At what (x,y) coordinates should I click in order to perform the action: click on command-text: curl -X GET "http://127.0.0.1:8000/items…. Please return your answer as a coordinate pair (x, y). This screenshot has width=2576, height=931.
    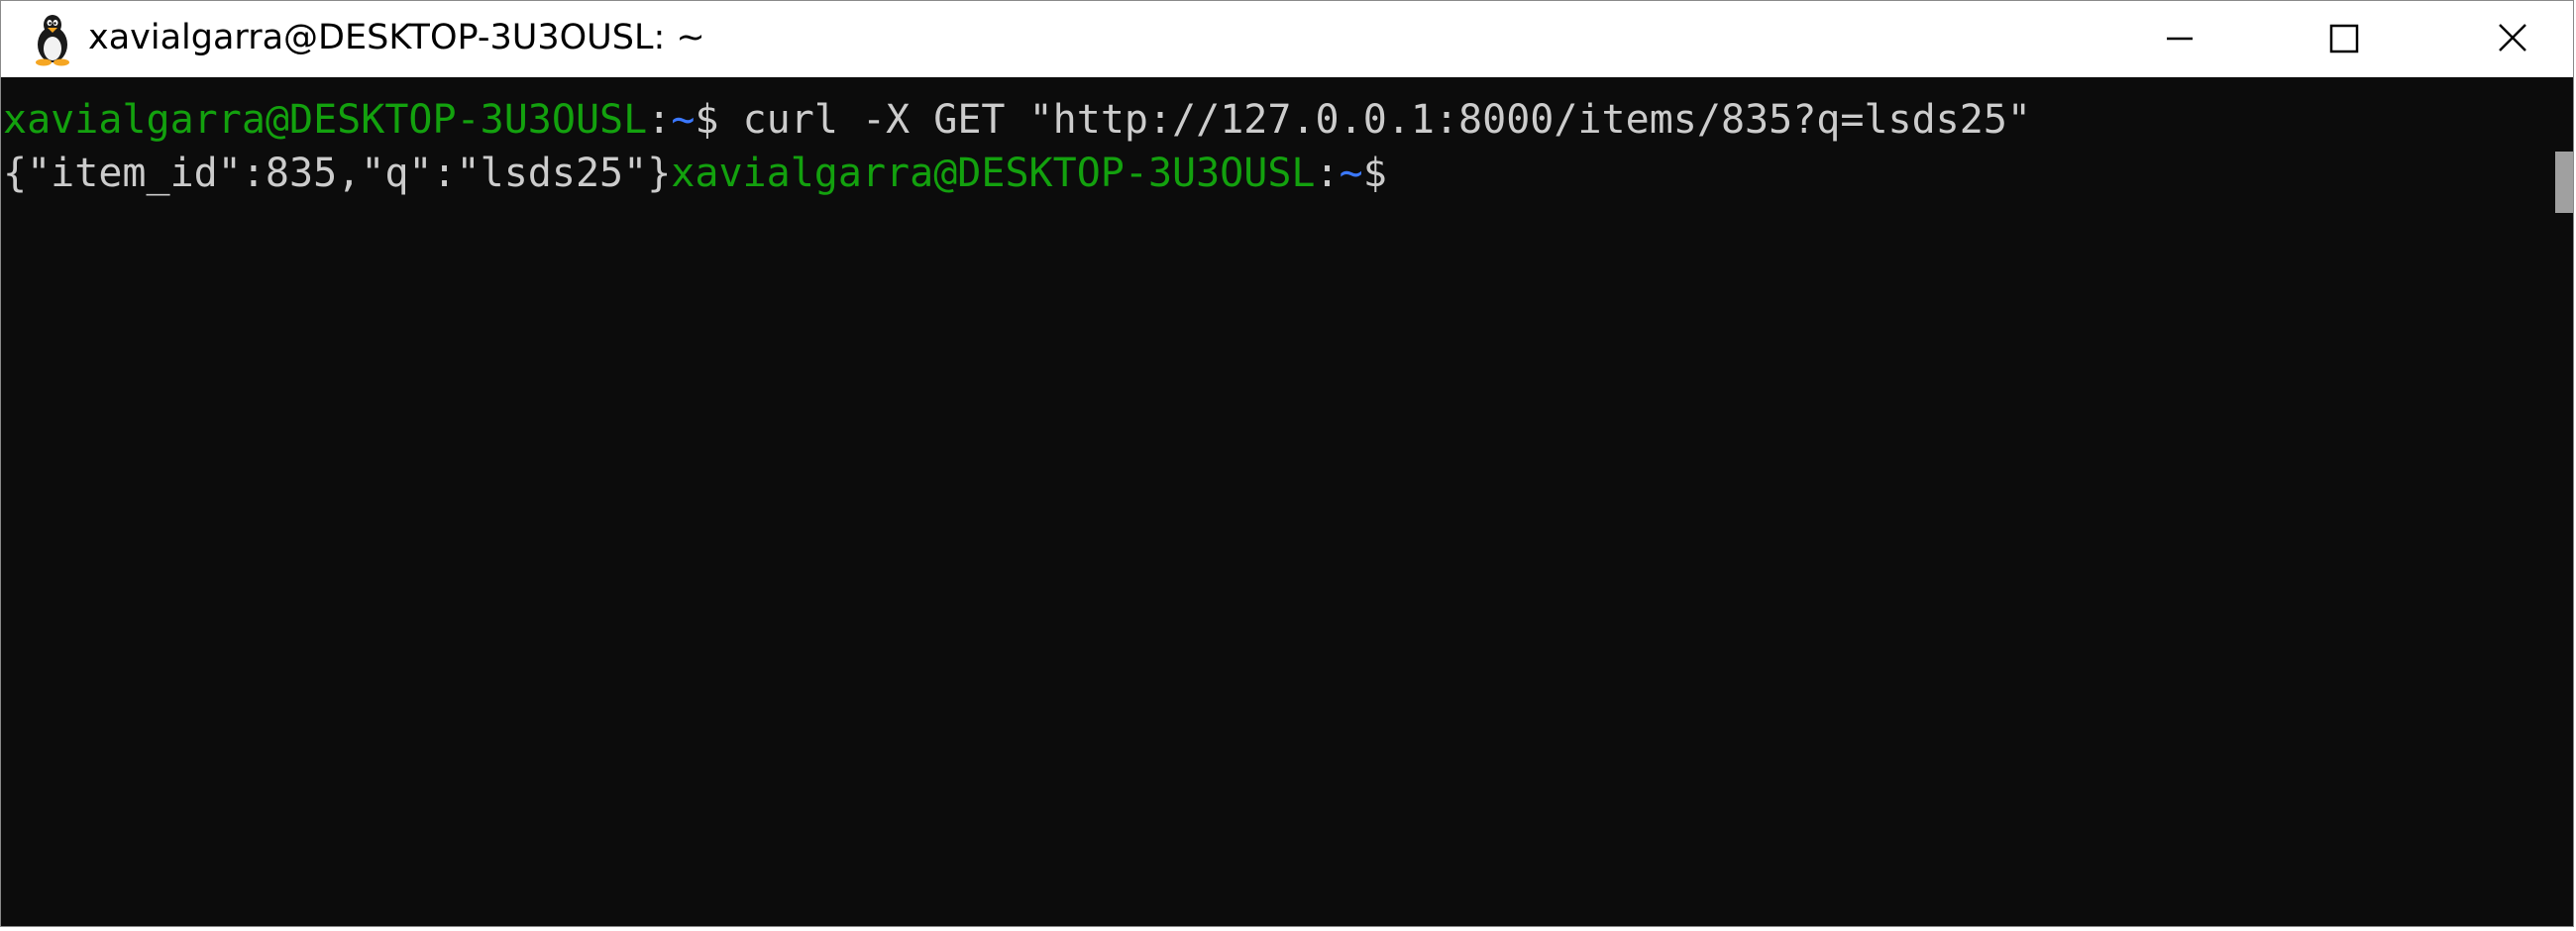
    Looking at the image, I should click on (1375, 120).